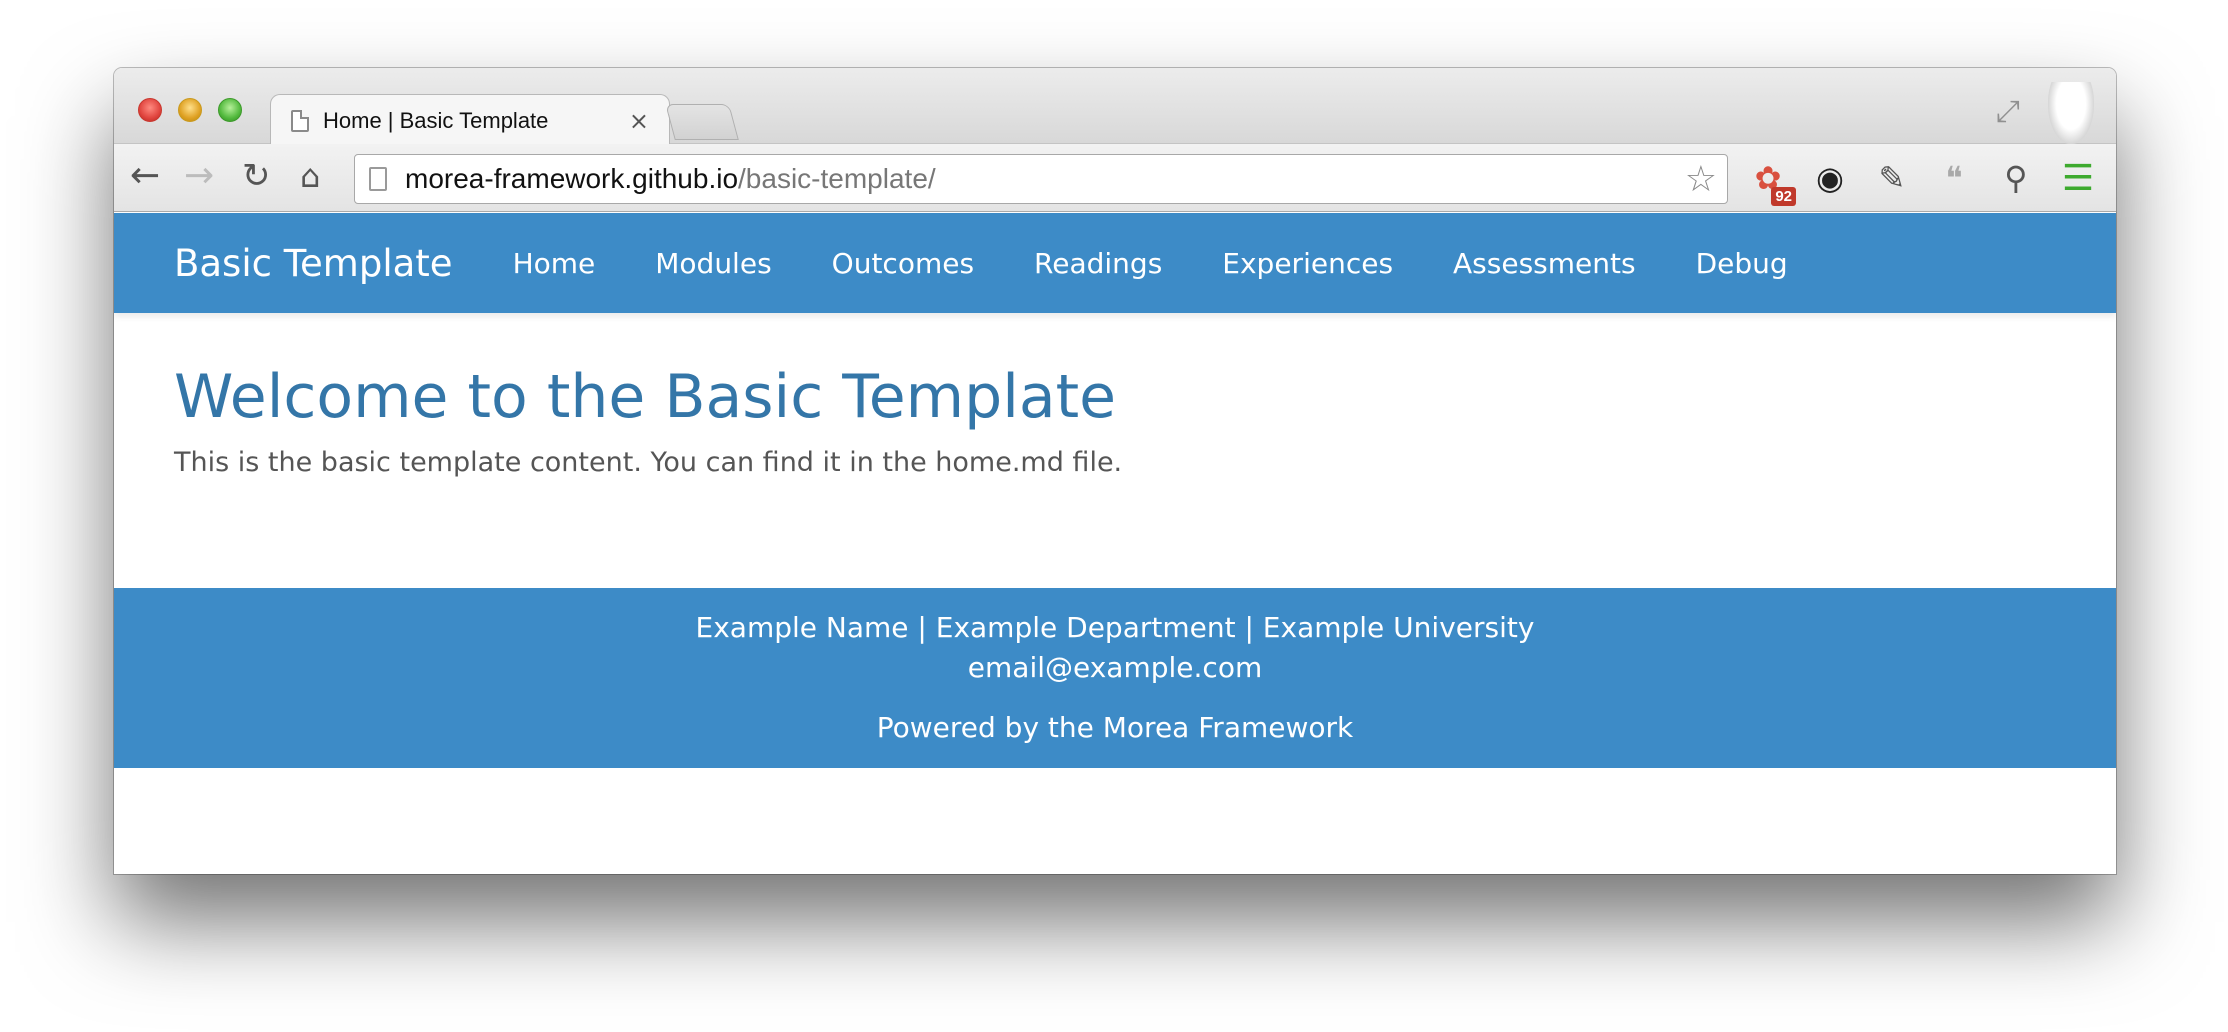 The height and width of the screenshot is (1032, 2228). I want to click on browser-tab: Home | Basic Template ×, so click(470, 120).